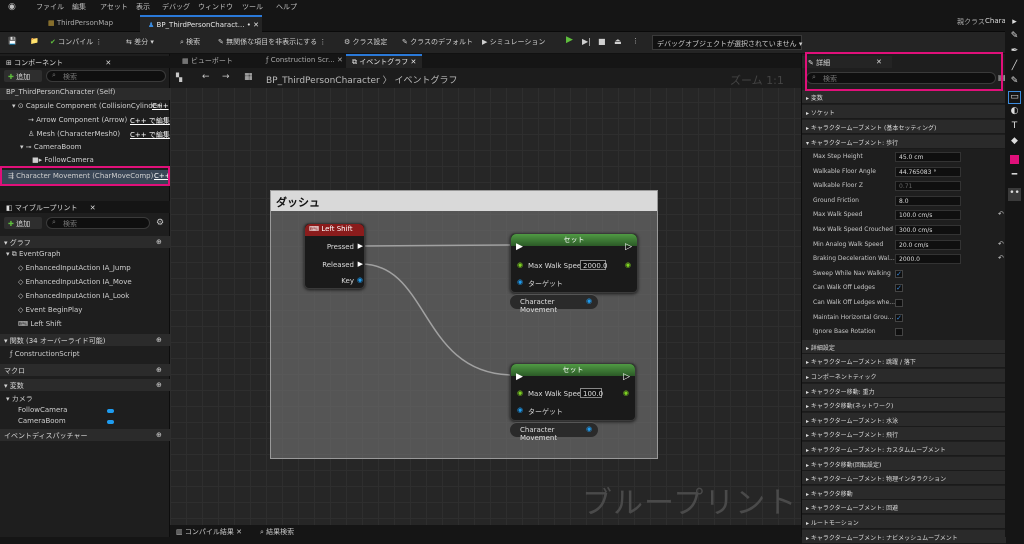 The image size is (1024, 544). What do you see at coordinates (554, 304) in the screenshot?
I see `variable-node-character-movement-1: Character Movement ◉` at bounding box center [554, 304].